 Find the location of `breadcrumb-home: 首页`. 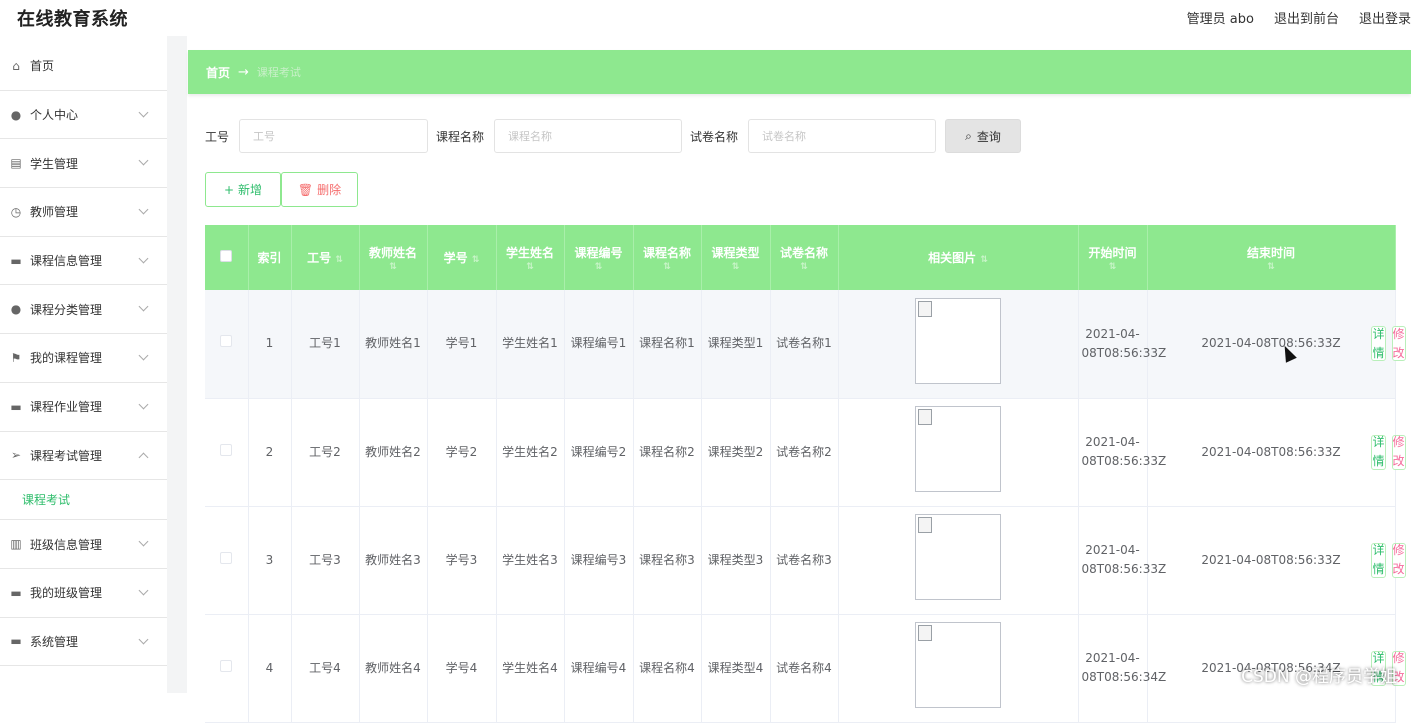

breadcrumb-home: 首页 is located at coordinates (218, 72).